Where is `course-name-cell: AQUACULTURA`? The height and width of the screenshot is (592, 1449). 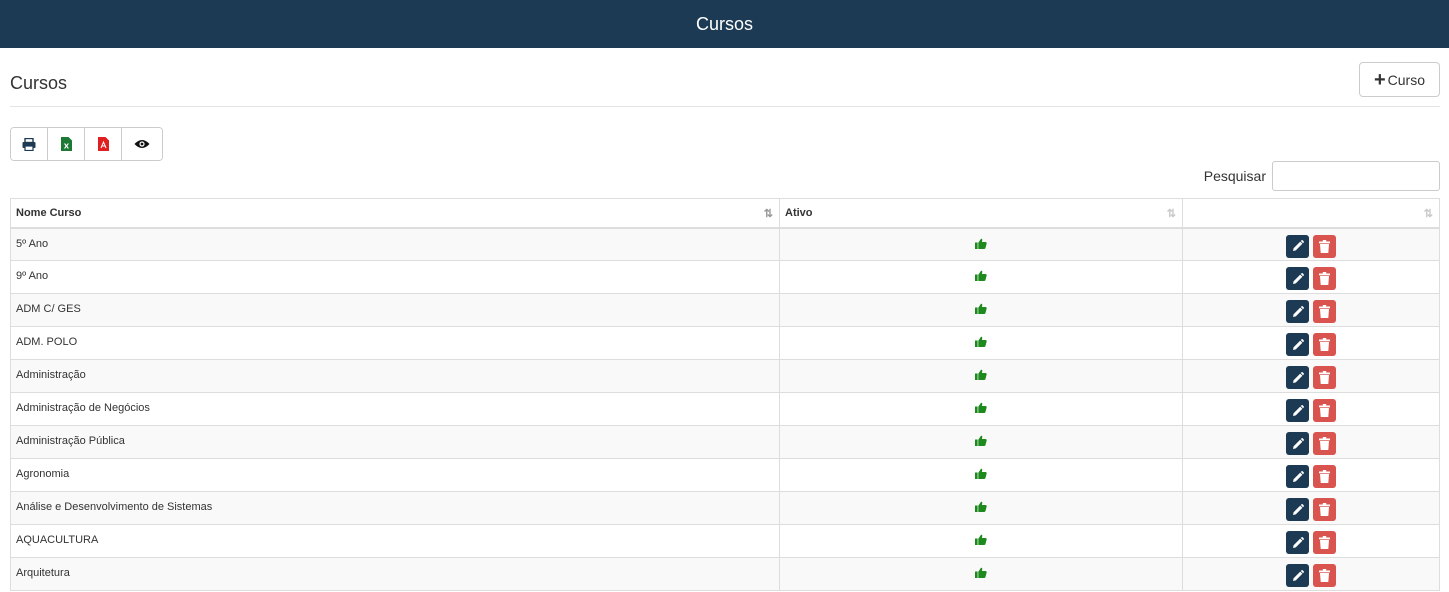
course-name-cell: AQUACULTURA is located at coordinates (395, 541).